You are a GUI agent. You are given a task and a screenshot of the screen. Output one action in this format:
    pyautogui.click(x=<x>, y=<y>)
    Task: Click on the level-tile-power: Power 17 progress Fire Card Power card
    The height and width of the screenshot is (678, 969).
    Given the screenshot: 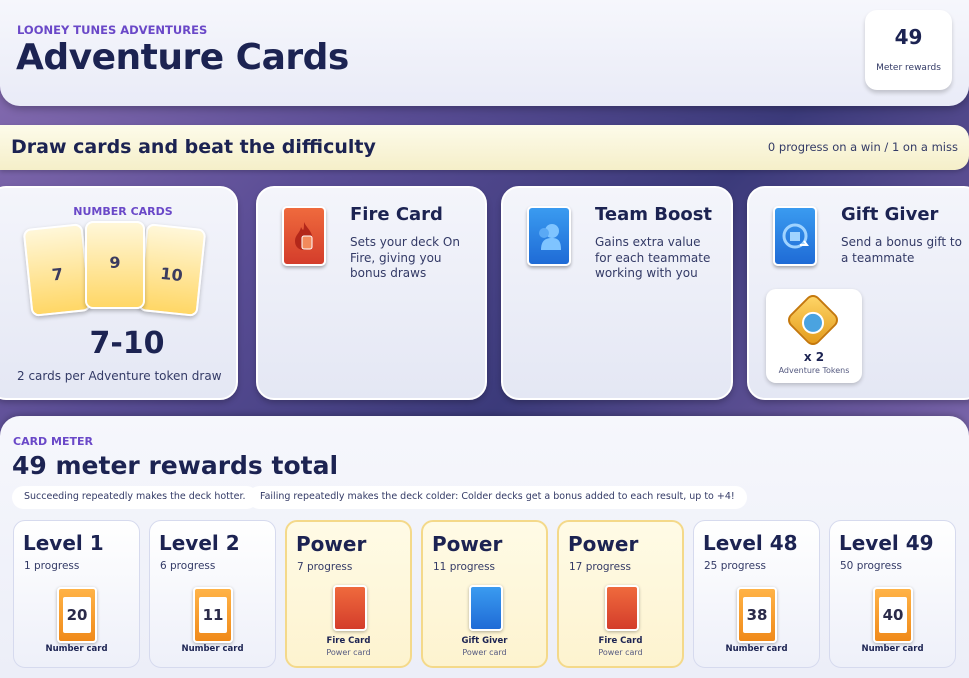 What is the action you would take?
    pyautogui.click(x=620, y=594)
    